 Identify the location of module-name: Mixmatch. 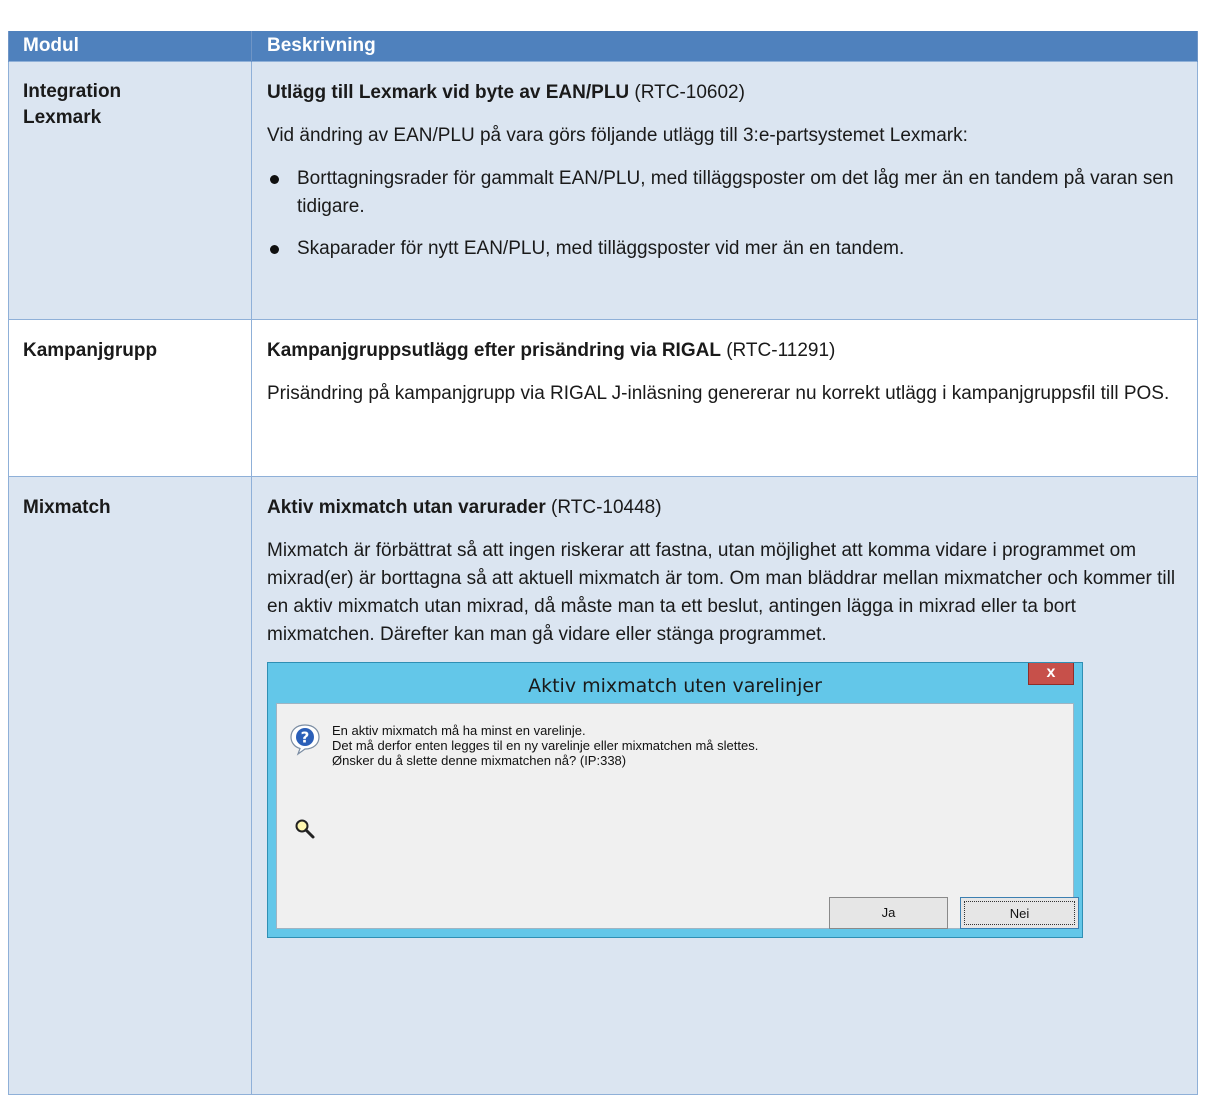
(67, 507).